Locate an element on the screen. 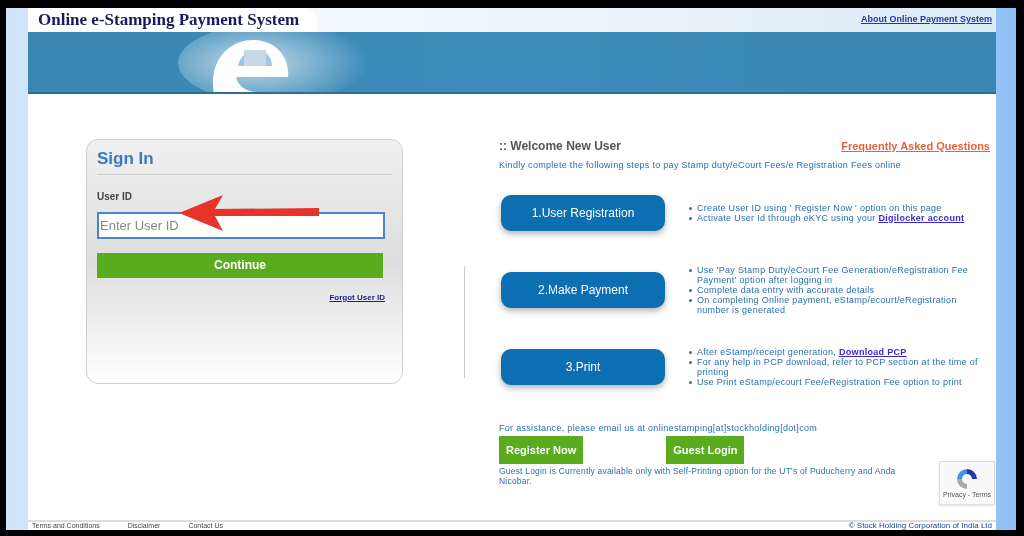 The width and height of the screenshot is (1024, 536). about-link: About Online Payment System is located at coordinates (928, 20).